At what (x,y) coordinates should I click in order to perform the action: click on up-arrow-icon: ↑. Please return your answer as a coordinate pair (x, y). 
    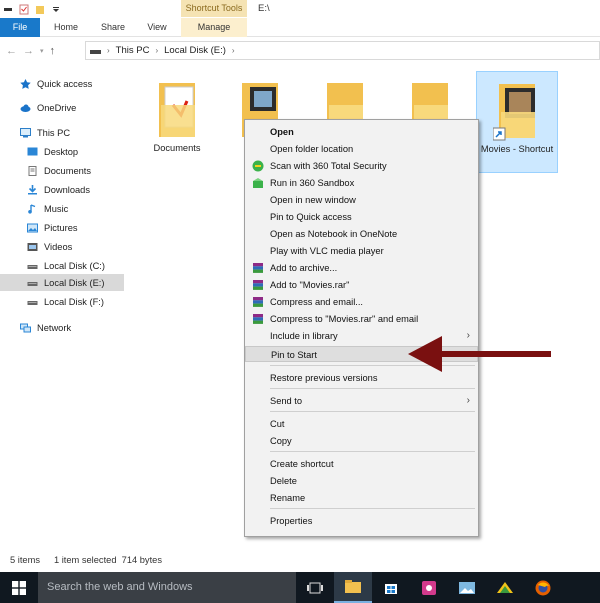
    Looking at the image, I should click on (53, 51).